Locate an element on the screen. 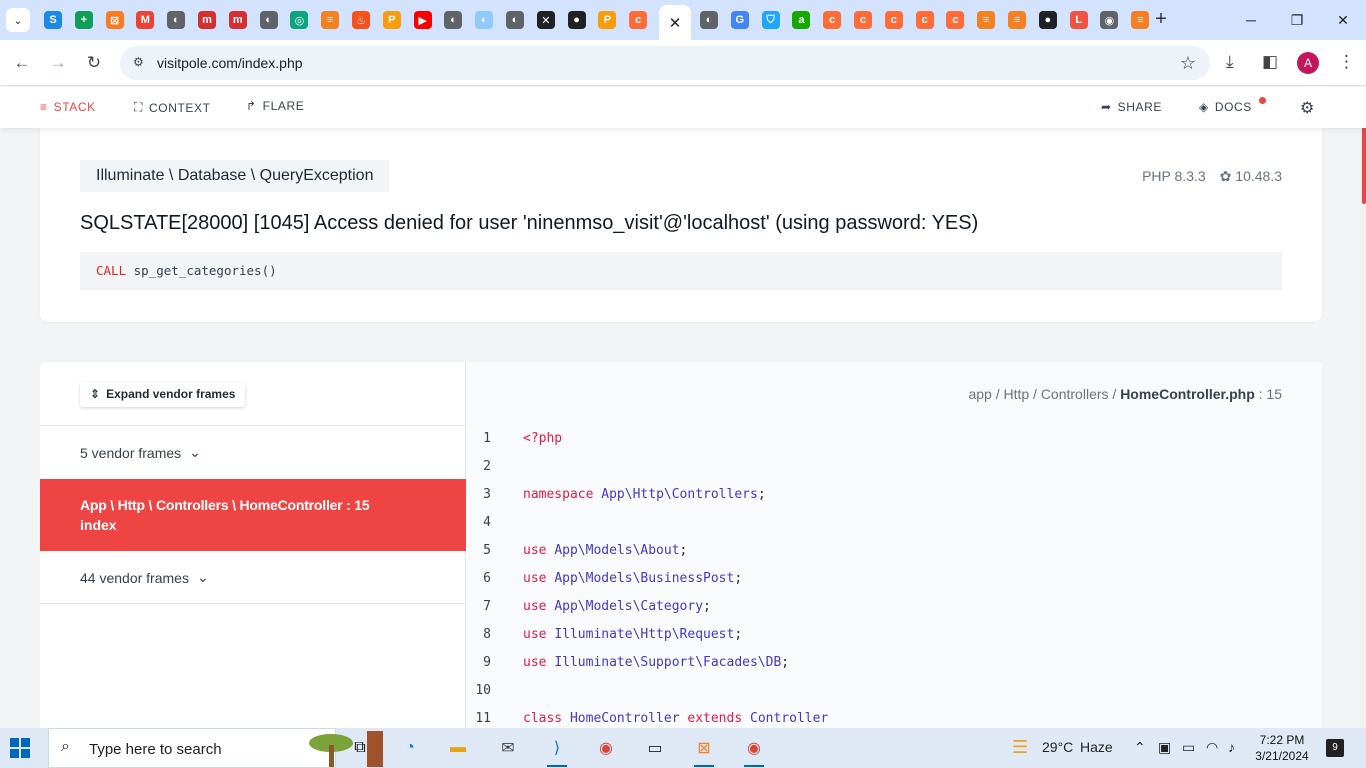 The height and width of the screenshot is (768, 1366). url-text: visitpole.com/index.php is located at coordinates (230, 63).